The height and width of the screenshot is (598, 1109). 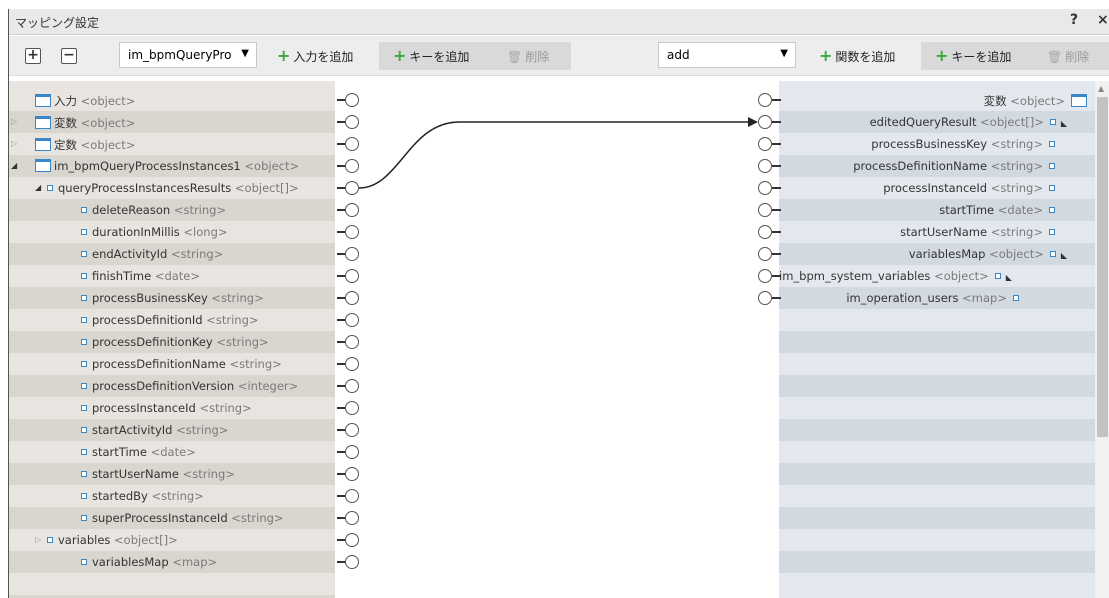 What do you see at coordinates (435, 56) in the screenshot?
I see `add-key-left-button: + キーを追加` at bounding box center [435, 56].